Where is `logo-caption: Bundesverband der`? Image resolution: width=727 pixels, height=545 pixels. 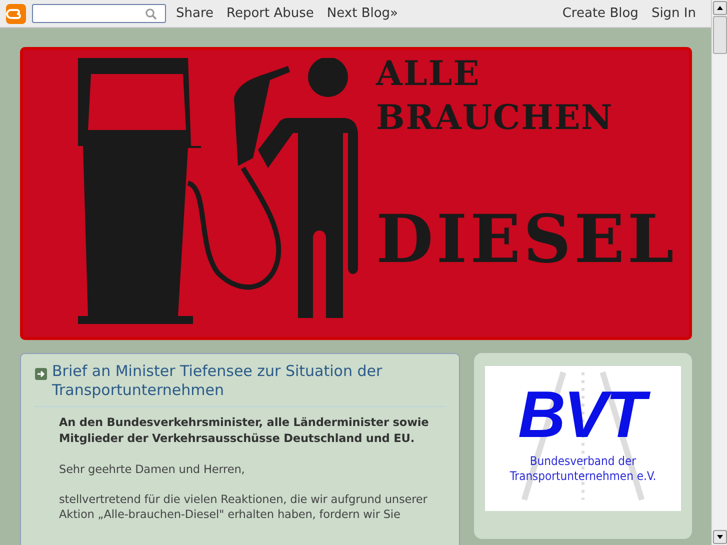 logo-caption: Bundesverband der is located at coordinates (583, 461).